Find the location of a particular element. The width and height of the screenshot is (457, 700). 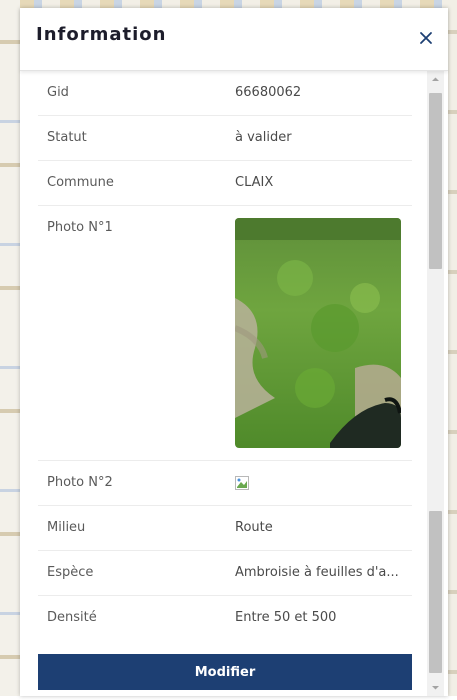

row-value: Entre 50 et 500 is located at coordinates (286, 617).